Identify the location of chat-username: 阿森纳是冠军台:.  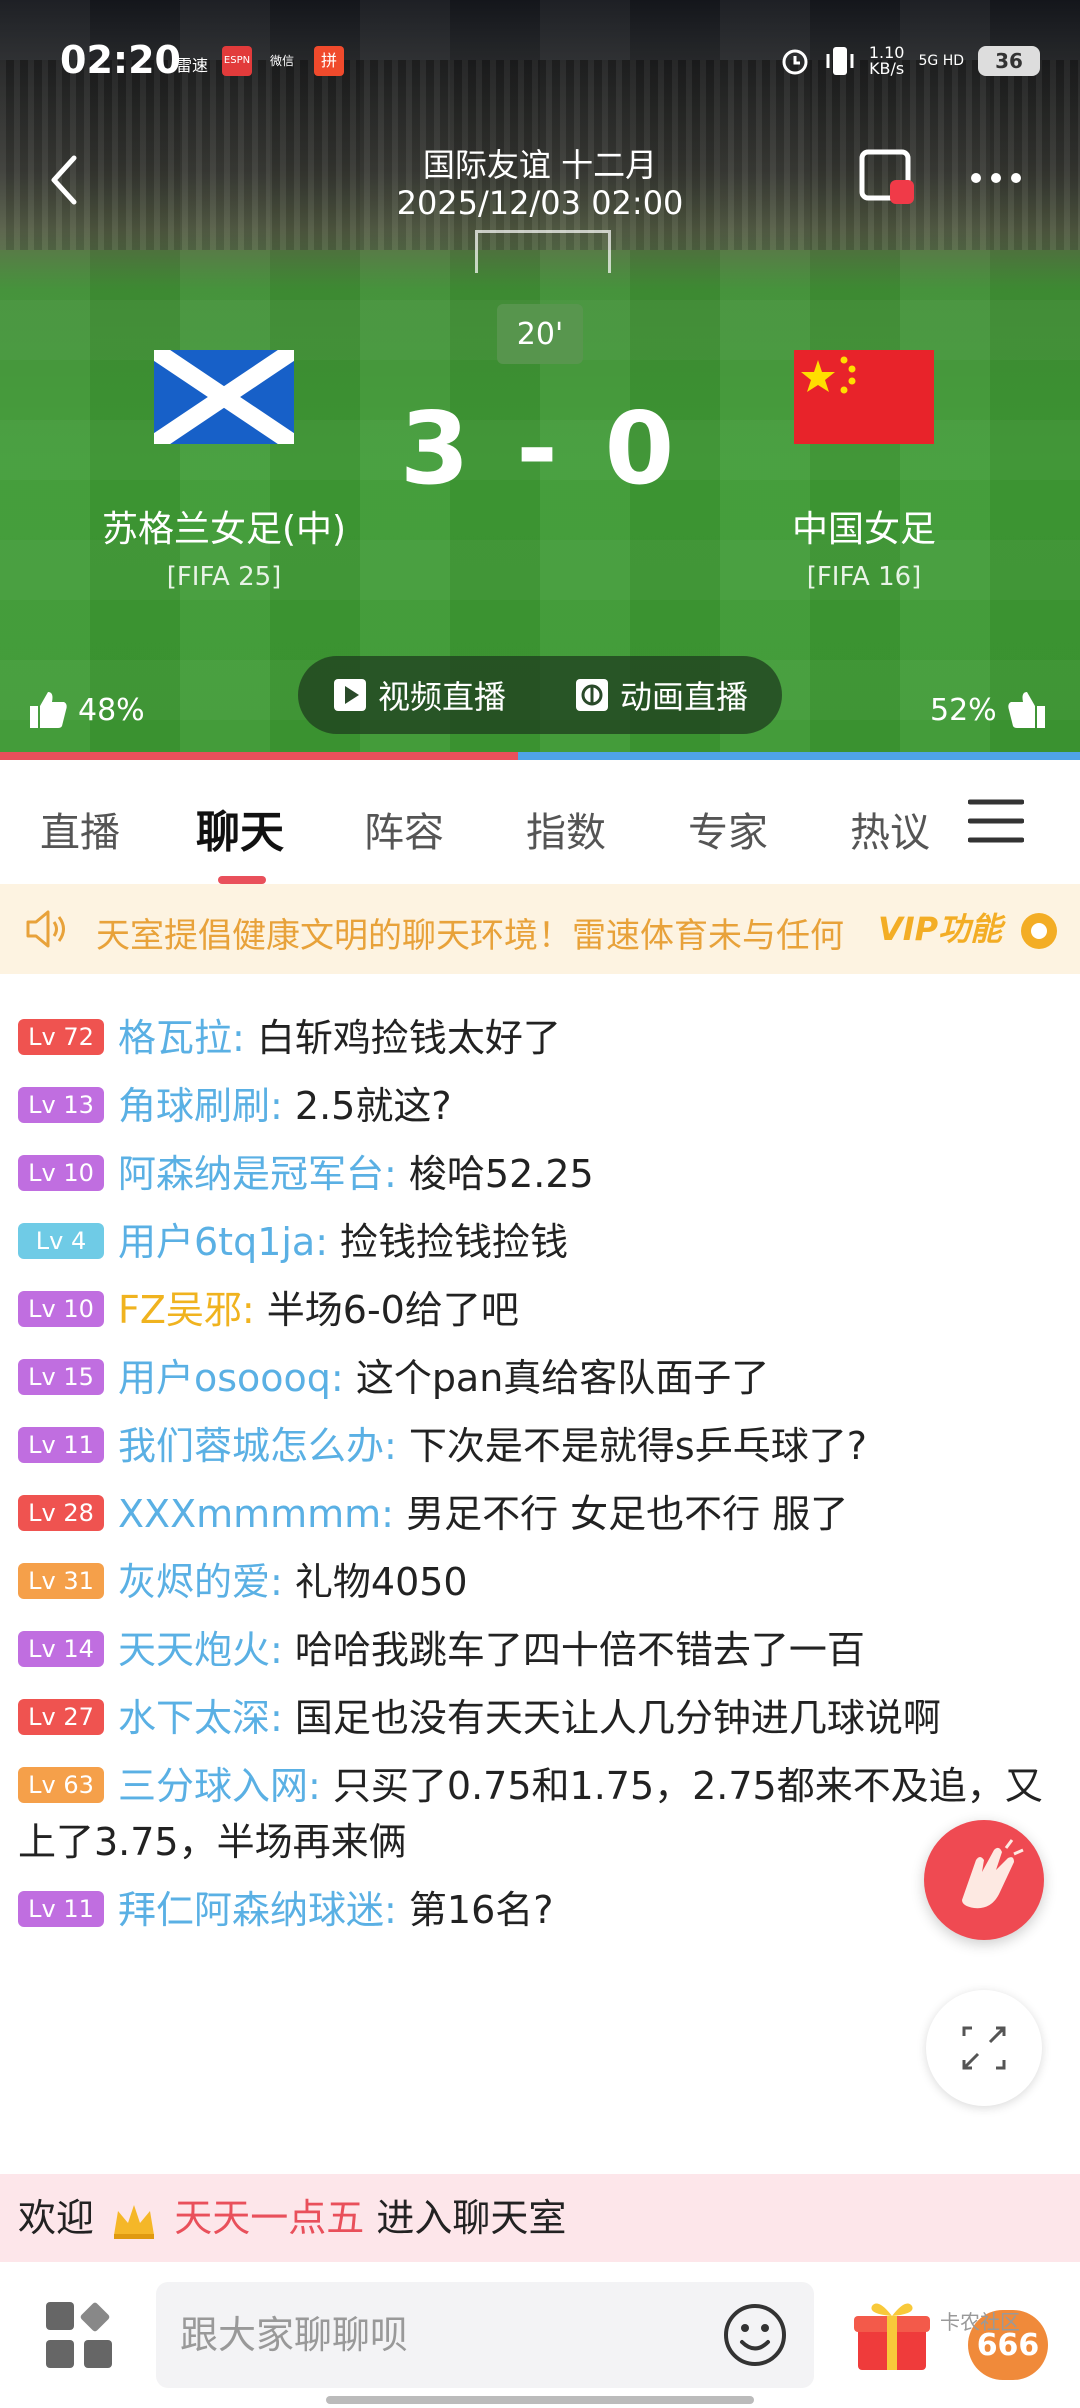
(257, 1174).